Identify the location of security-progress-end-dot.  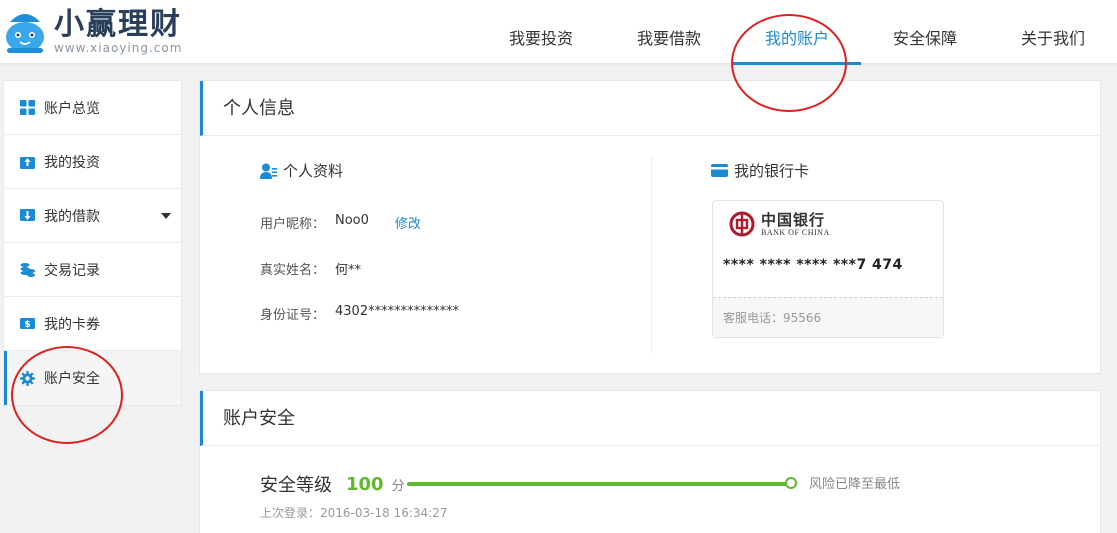
(791, 483).